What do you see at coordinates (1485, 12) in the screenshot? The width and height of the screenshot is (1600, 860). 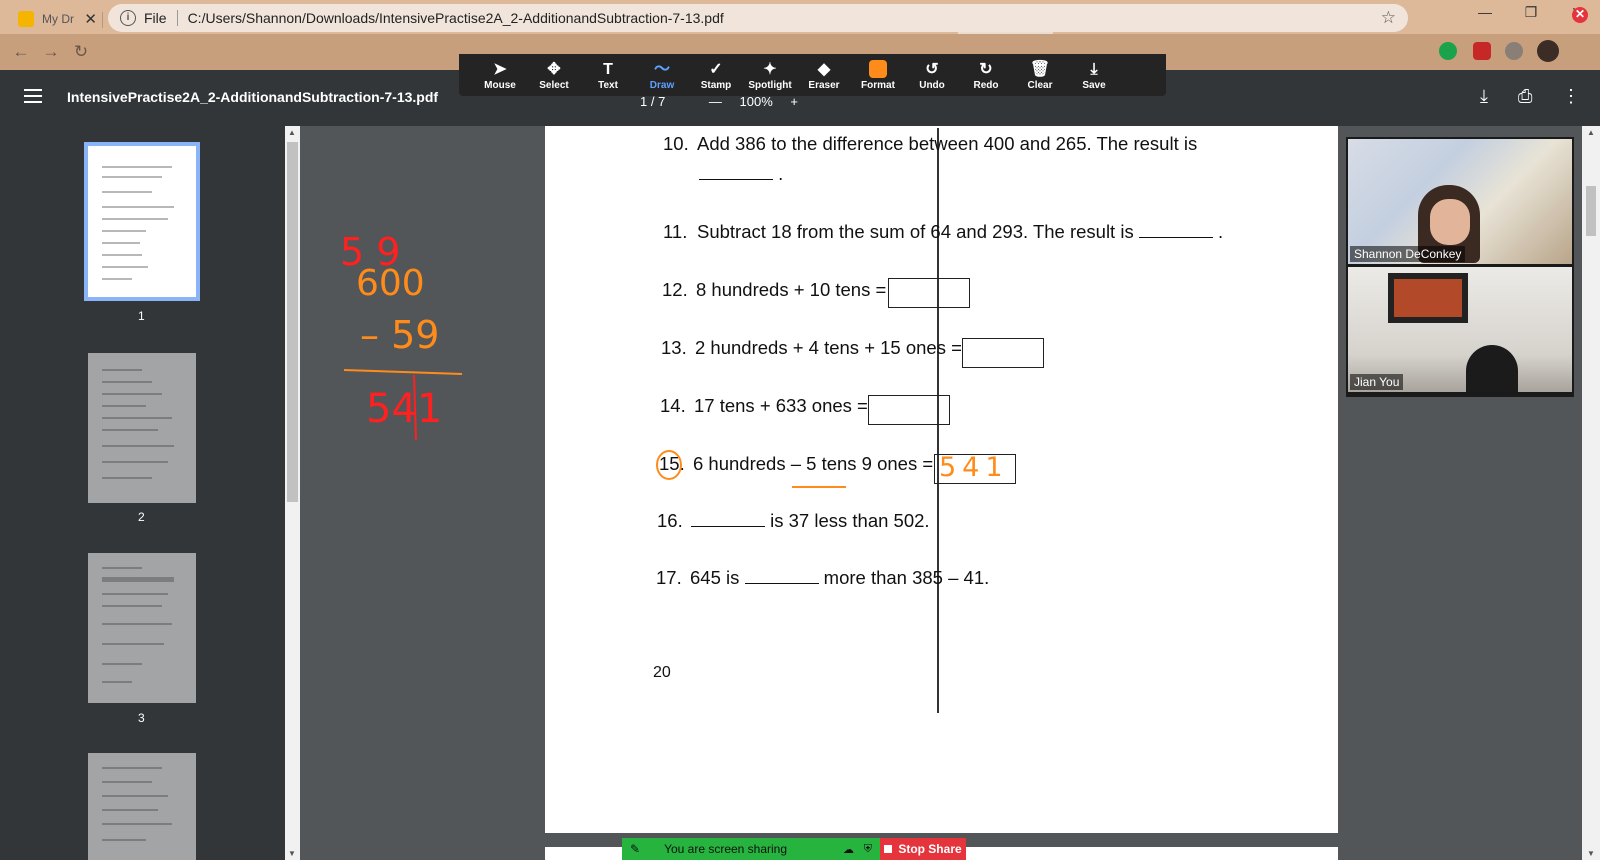 I see `minimize-icon: —` at bounding box center [1485, 12].